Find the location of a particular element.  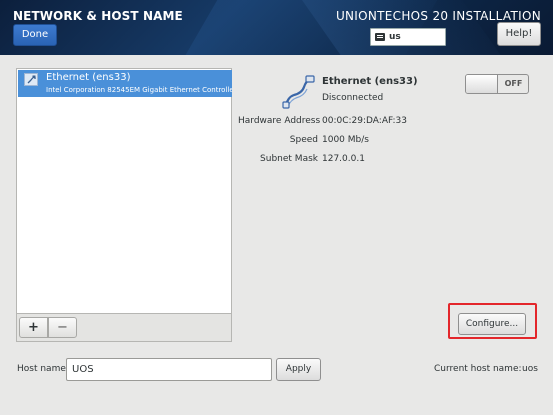

device-title: Ethernet (ens33) is located at coordinates (370, 81).